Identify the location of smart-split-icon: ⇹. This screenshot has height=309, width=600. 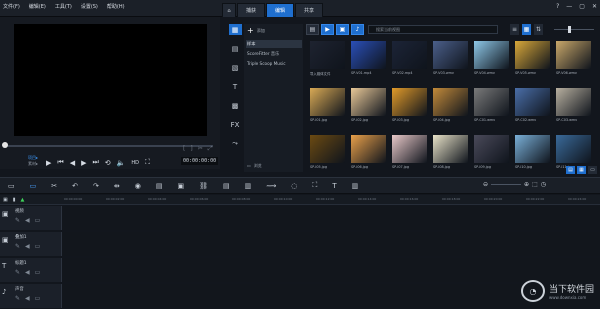
(117, 186).